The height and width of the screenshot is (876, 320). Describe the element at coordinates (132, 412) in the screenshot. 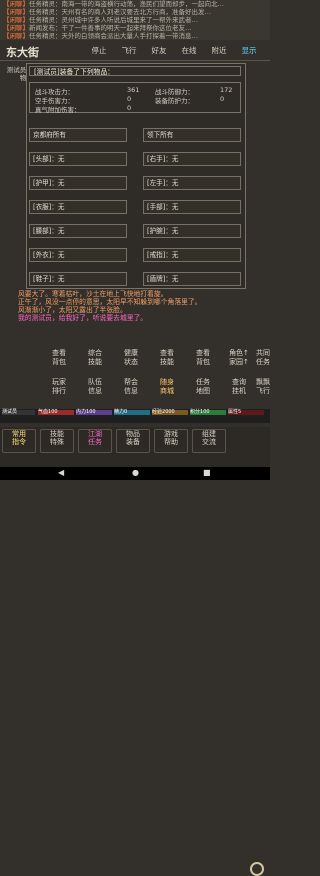

I see `status-stamina: 精力0` at that location.